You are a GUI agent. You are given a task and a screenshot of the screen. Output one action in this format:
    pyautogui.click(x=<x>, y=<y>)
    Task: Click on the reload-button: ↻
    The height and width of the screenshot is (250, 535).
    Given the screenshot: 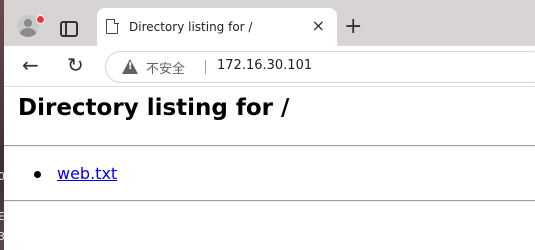 What is the action you would take?
    pyautogui.click(x=75, y=65)
    